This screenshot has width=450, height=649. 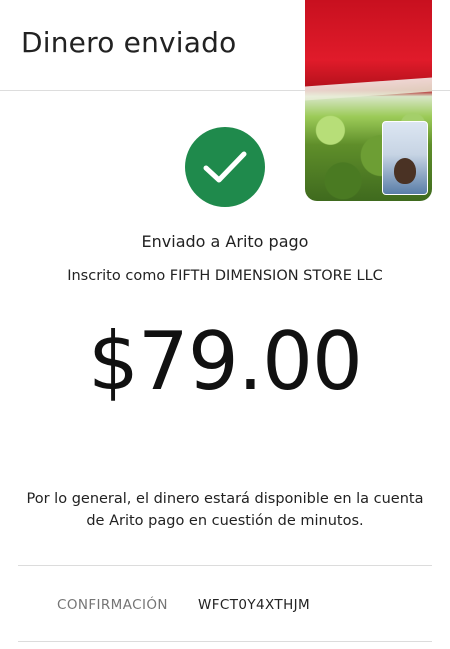 I want to click on recipient-line: Enviado a Arito pago, so click(x=225, y=241).